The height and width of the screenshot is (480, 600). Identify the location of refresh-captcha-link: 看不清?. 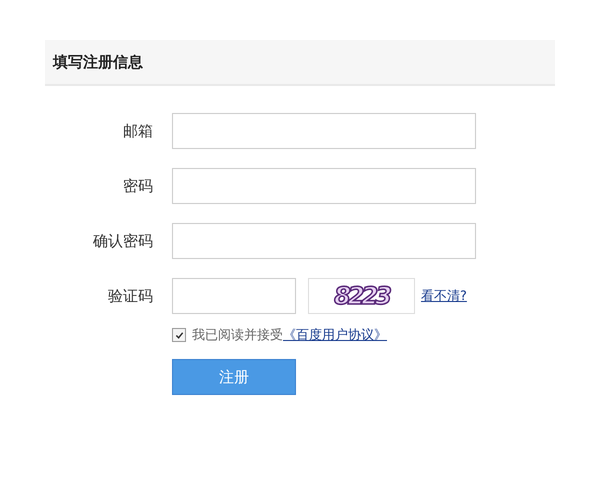
(444, 296).